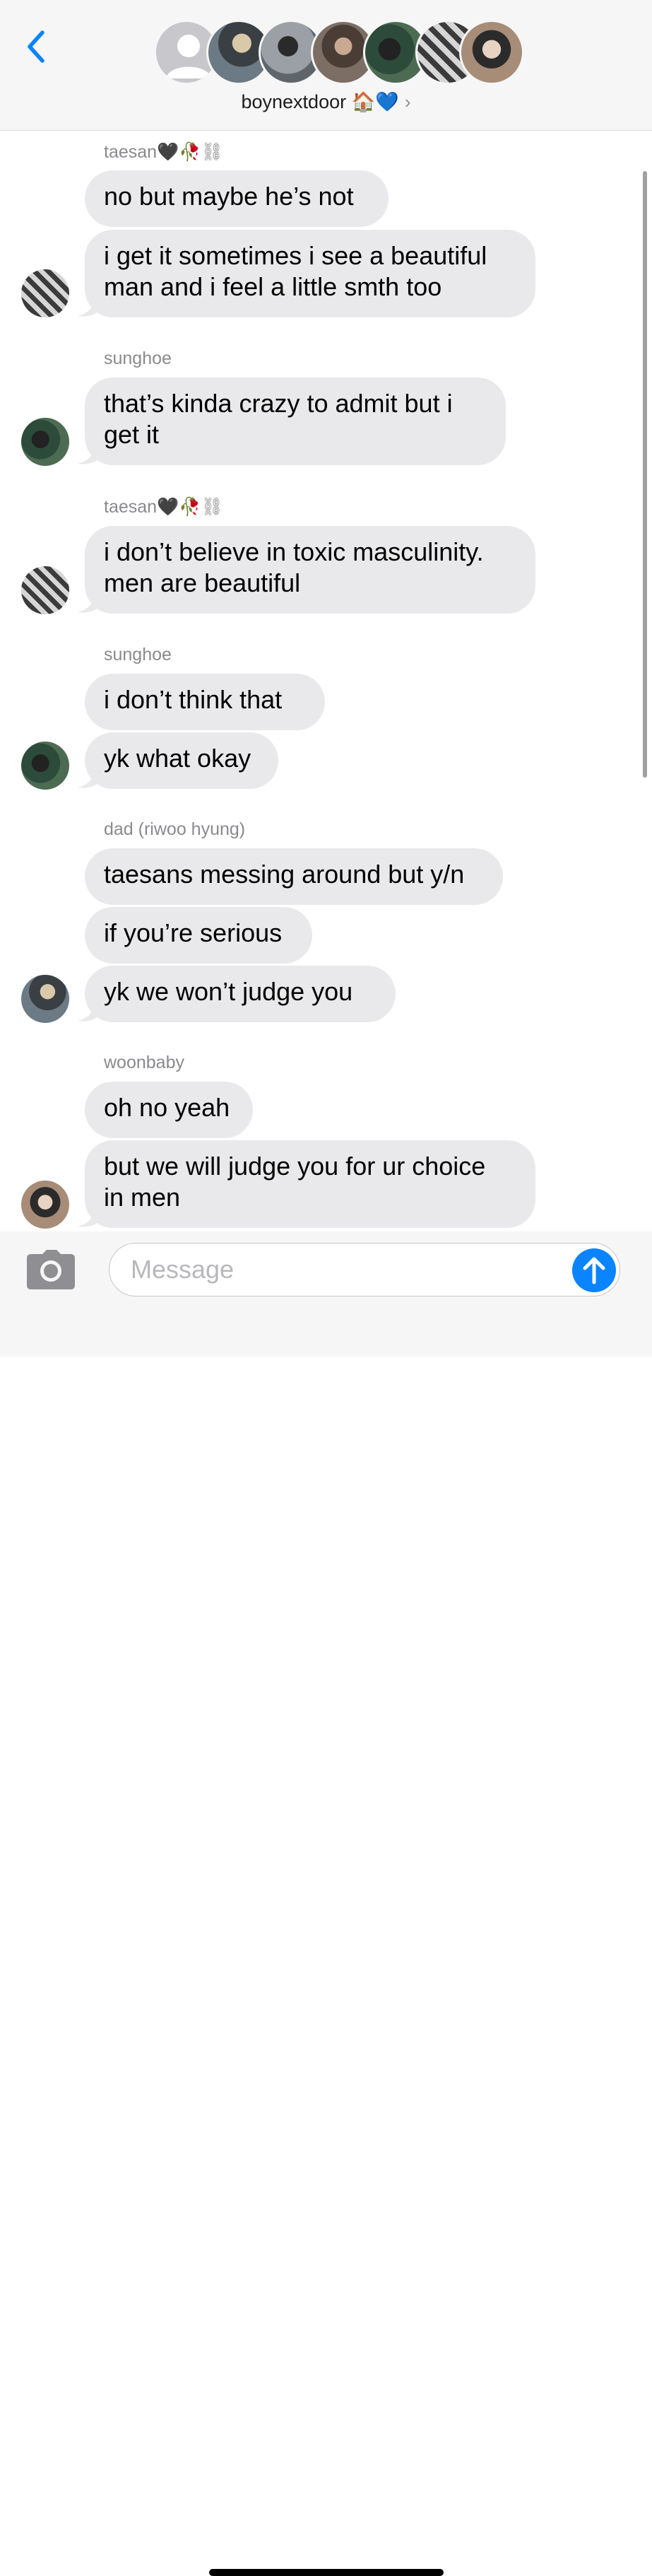  I want to click on avatar, so click(491, 53).